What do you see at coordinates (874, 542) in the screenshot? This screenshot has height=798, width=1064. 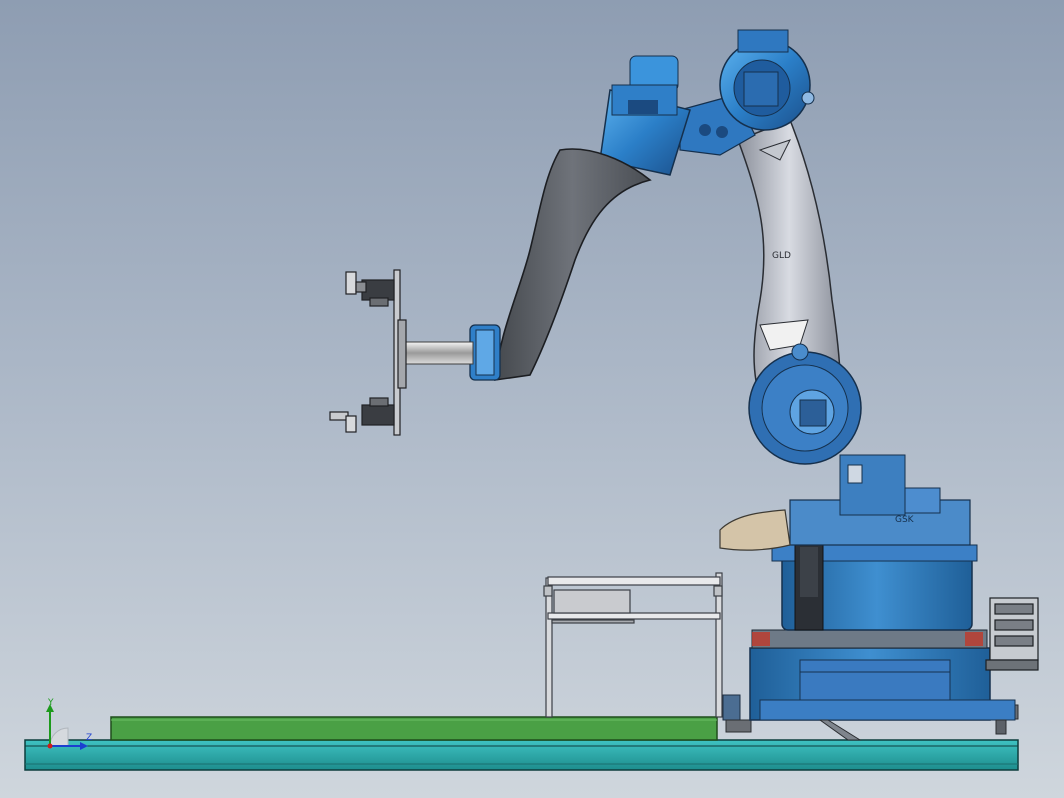 I see `robot-turret: GSK` at bounding box center [874, 542].